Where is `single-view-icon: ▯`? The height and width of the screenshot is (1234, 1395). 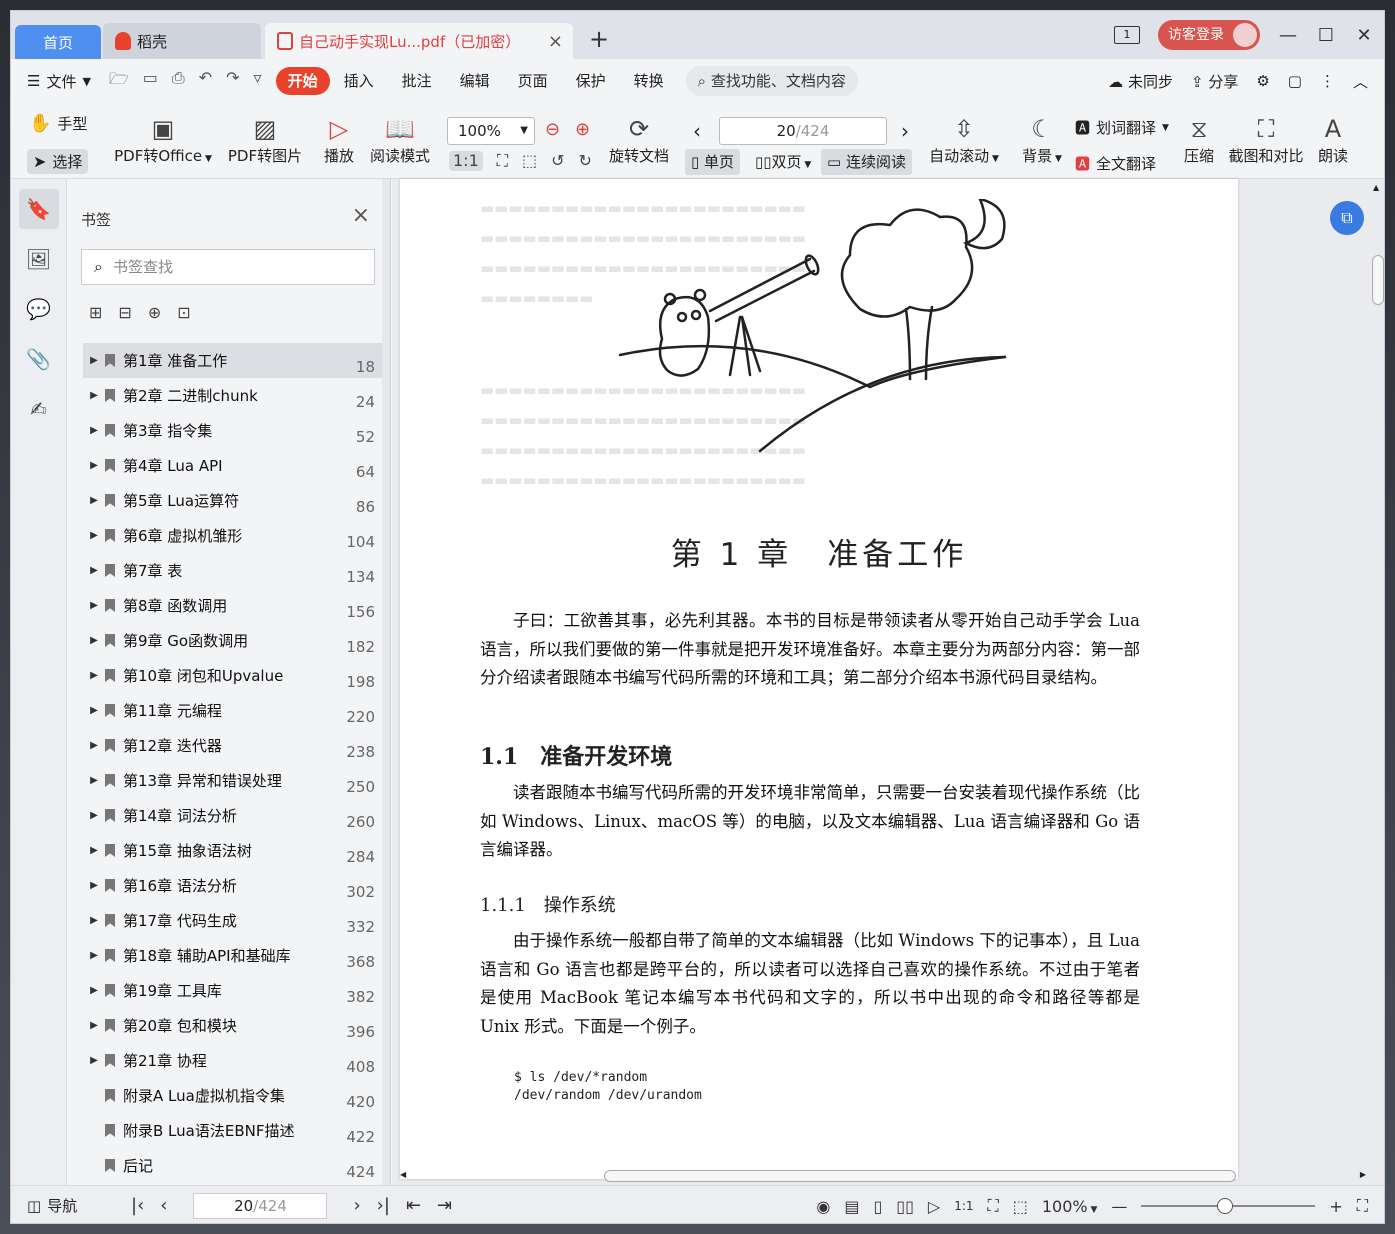
single-view-icon: ▯ is located at coordinates (877, 1206).